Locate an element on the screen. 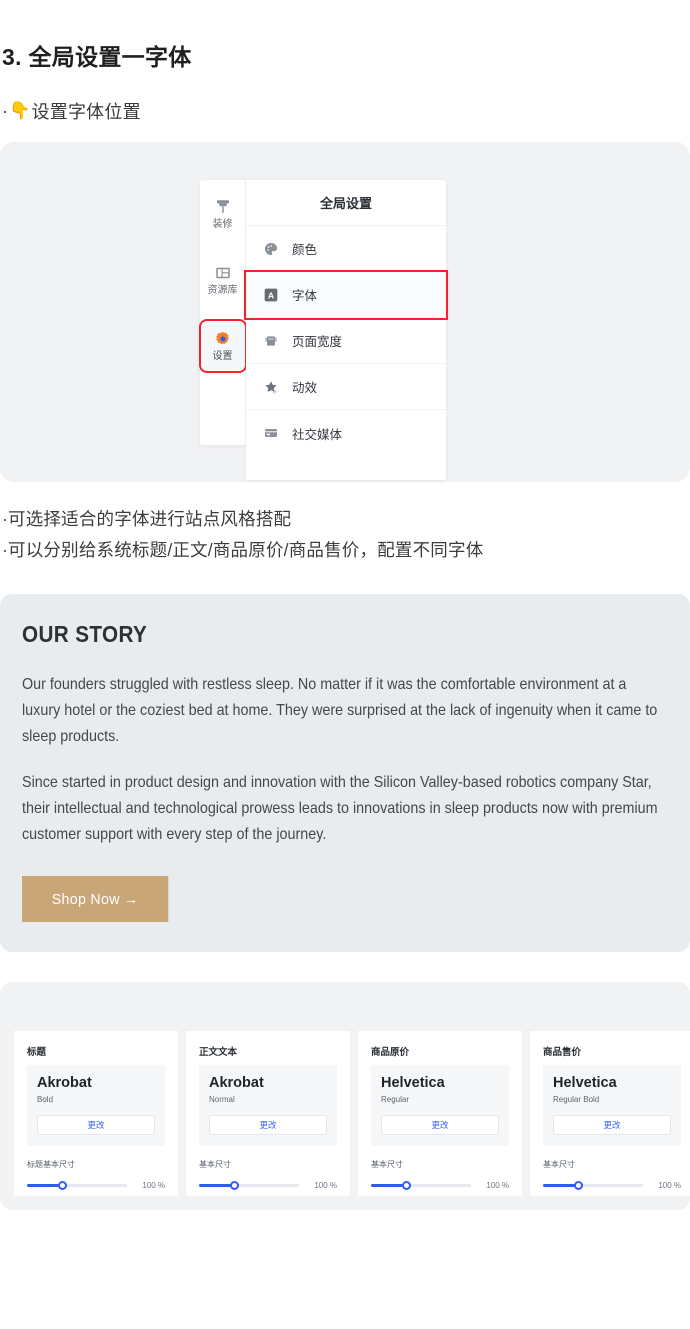 Image resolution: width=690 pixels, height=1329 pixels. paintbrush-icon is located at coordinates (223, 207).